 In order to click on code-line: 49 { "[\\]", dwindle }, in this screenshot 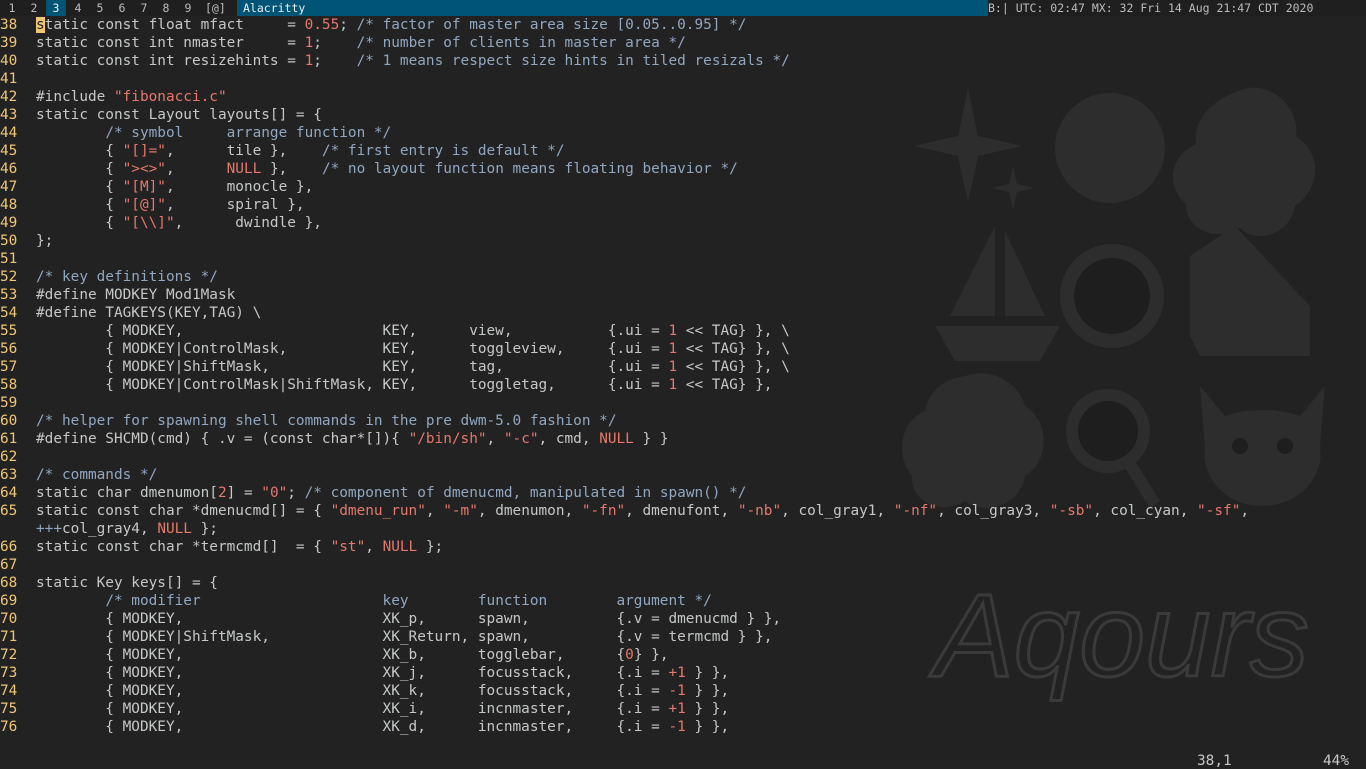, I will do `click(161, 223)`.